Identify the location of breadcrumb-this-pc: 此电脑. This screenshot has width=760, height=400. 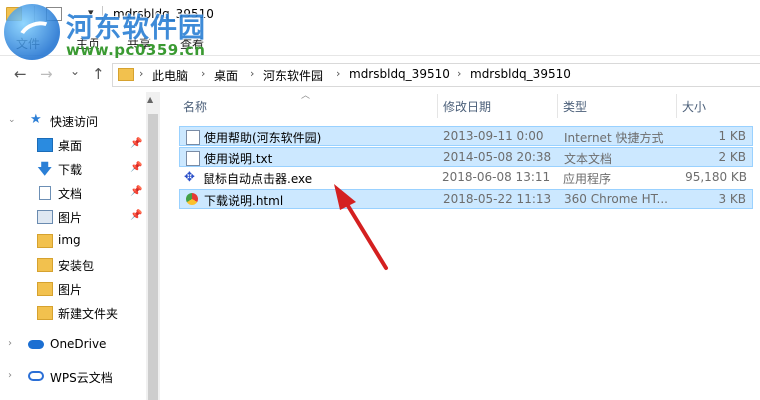
(170, 75).